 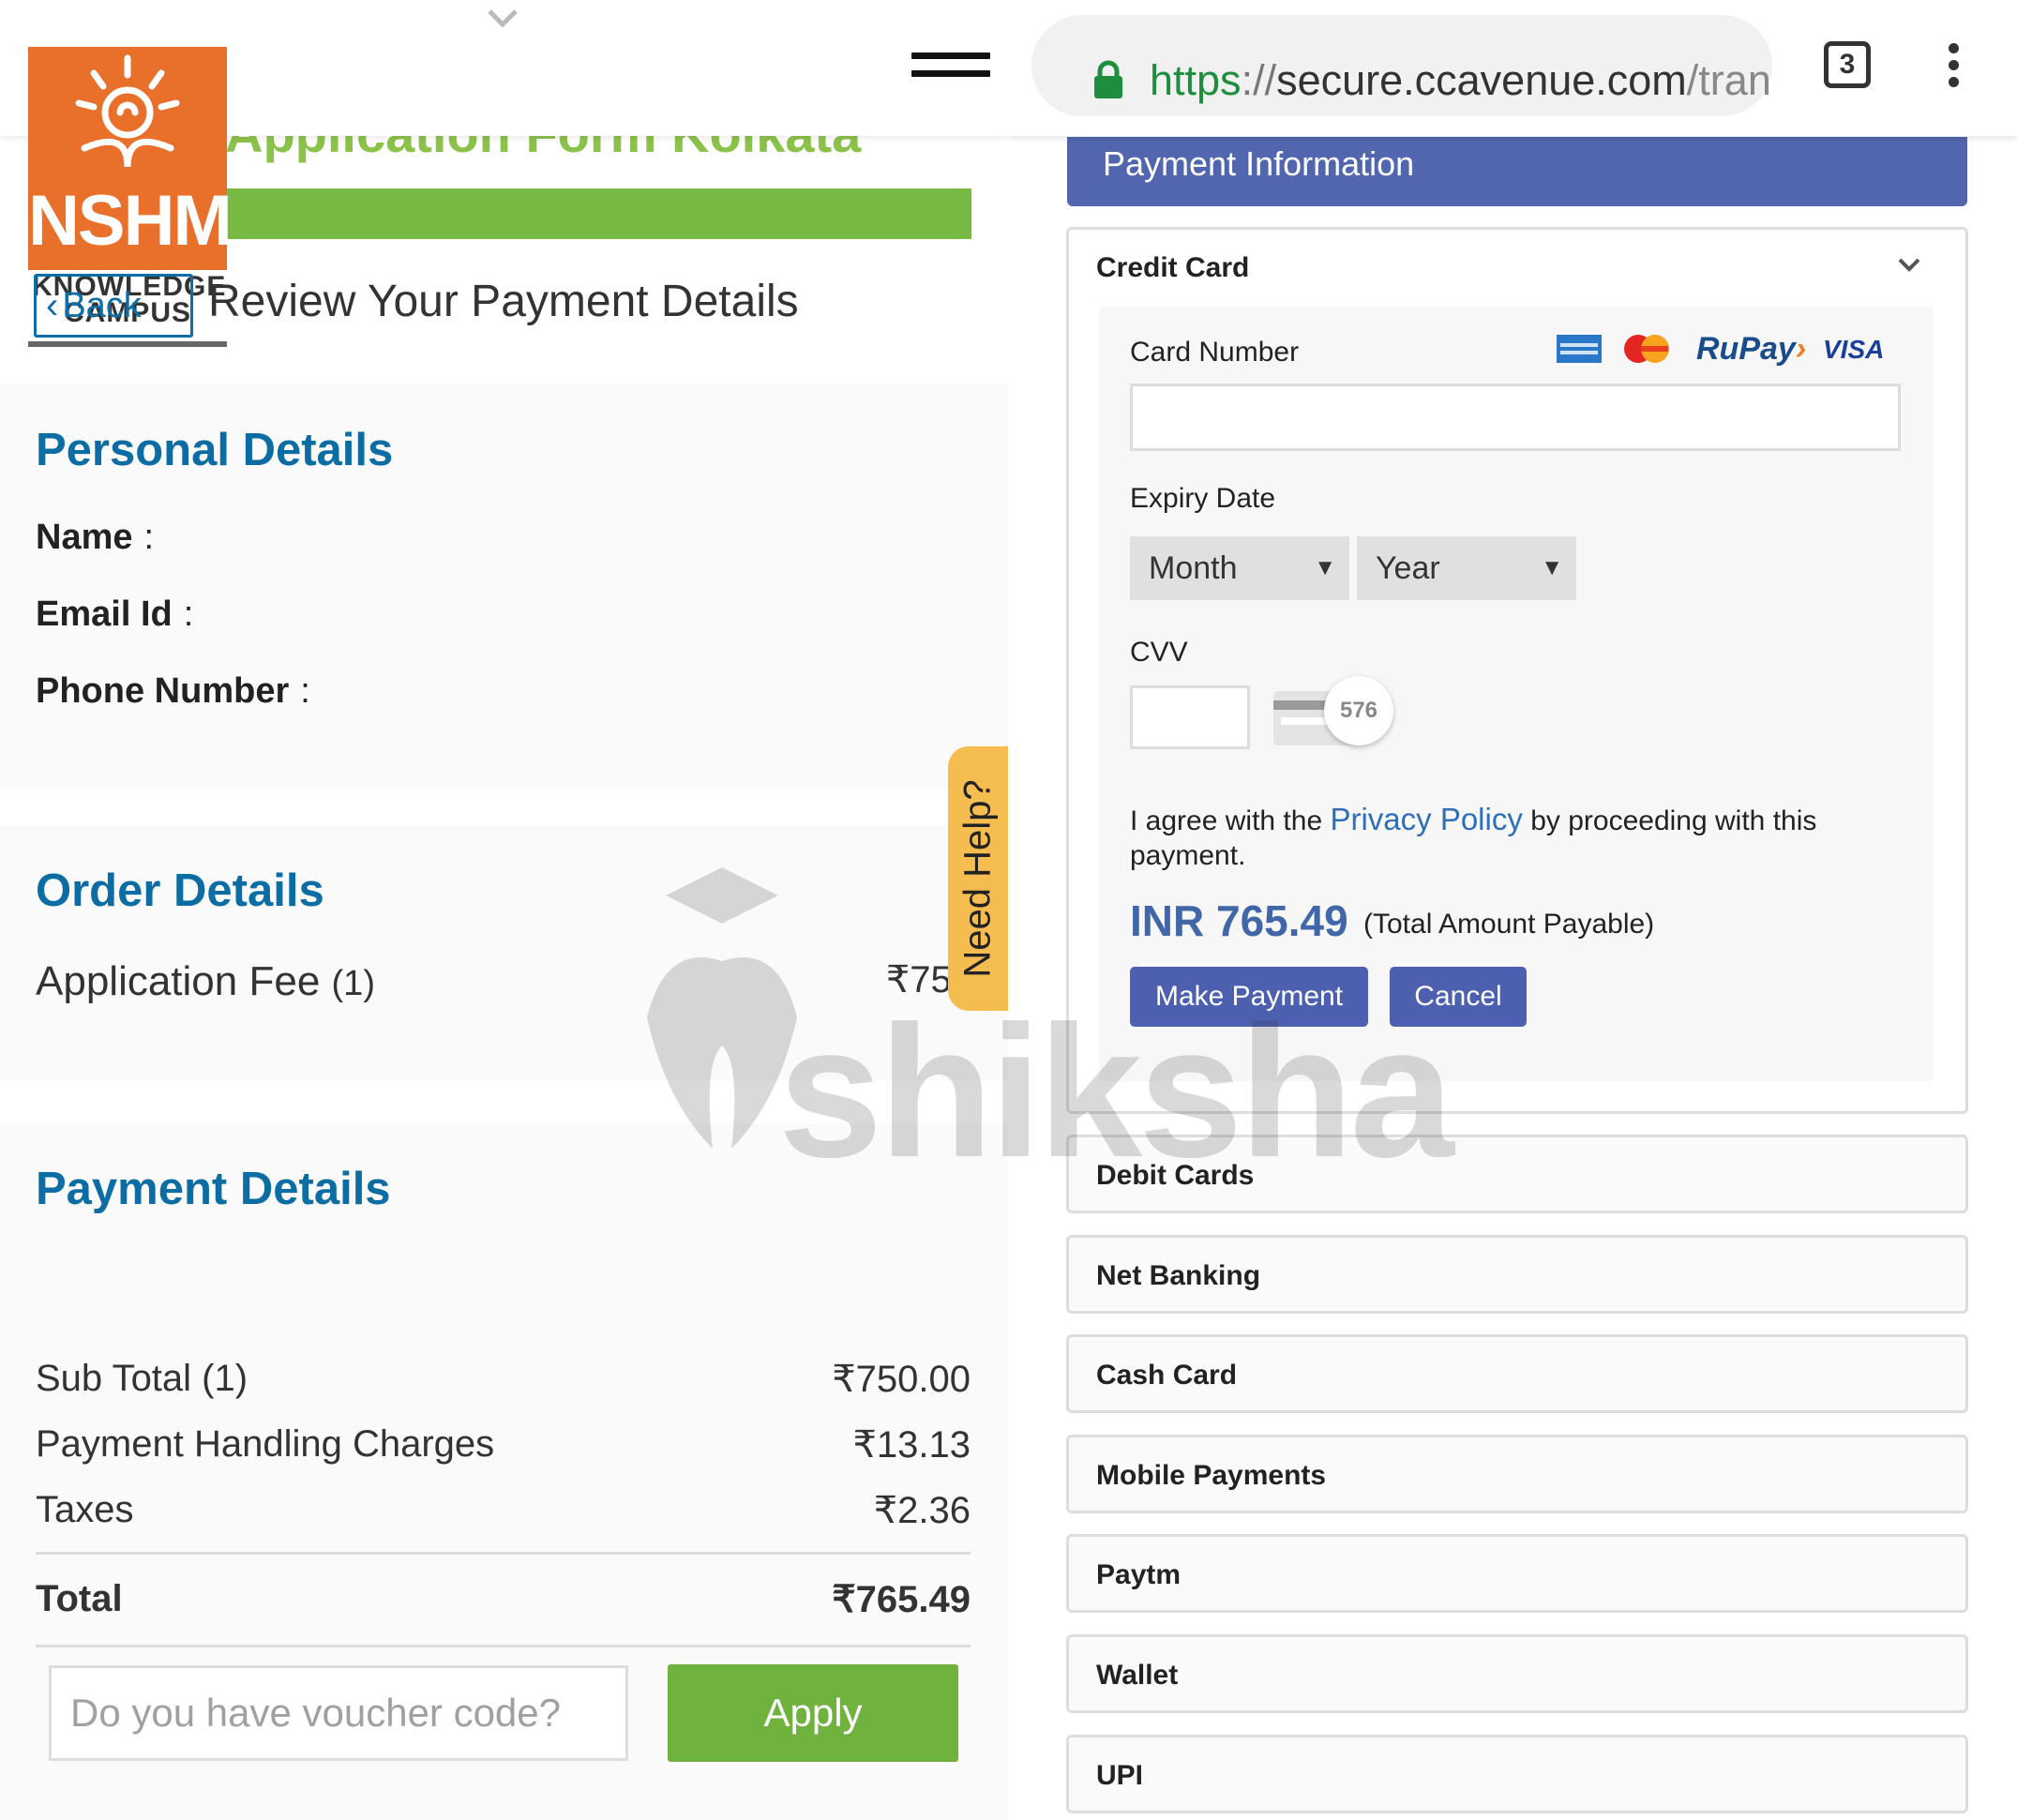 I want to click on rupay-arrow-icon: ›, so click(x=1801, y=349).